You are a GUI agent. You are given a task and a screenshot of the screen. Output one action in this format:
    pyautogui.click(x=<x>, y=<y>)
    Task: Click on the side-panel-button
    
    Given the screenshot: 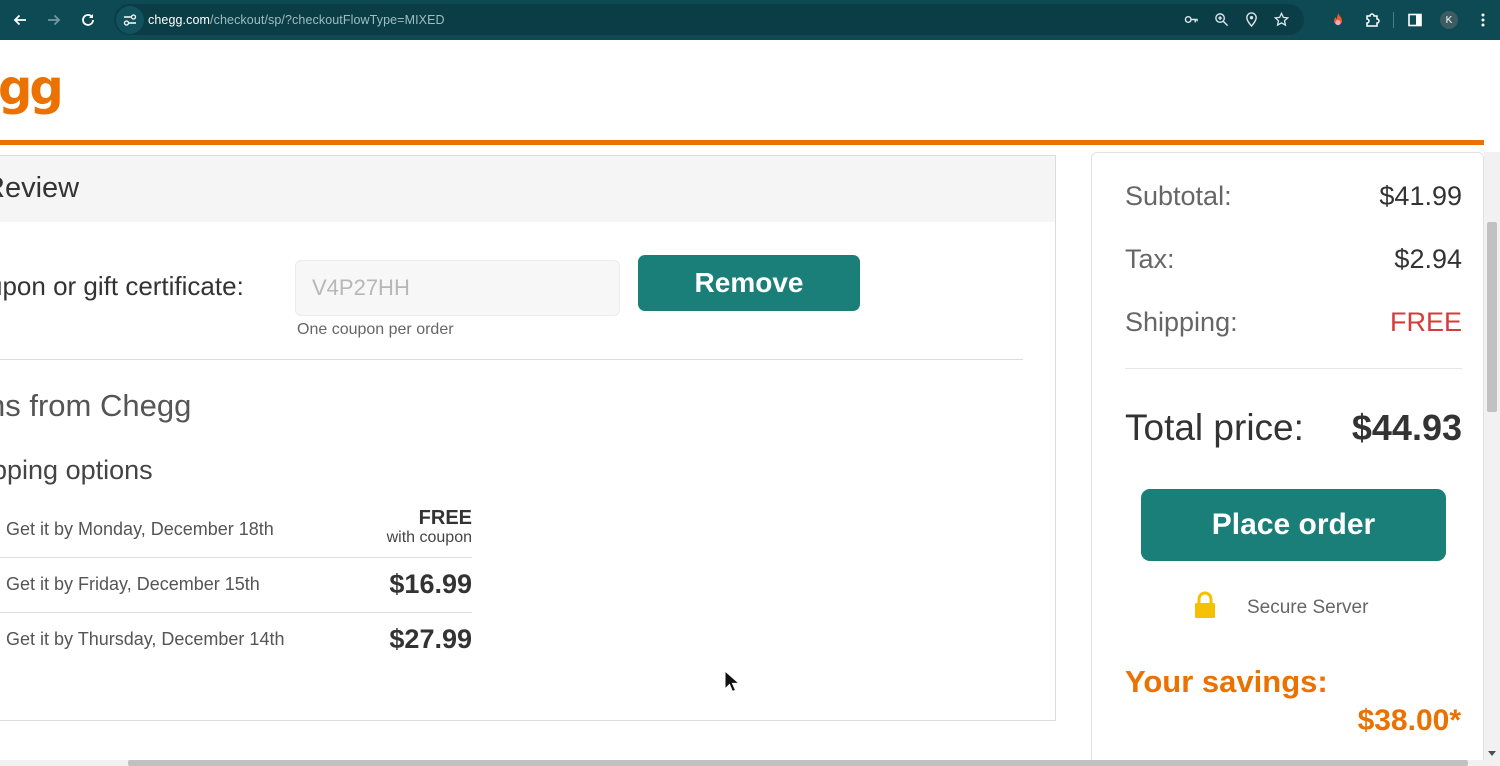 What is the action you would take?
    pyautogui.click(x=1415, y=20)
    